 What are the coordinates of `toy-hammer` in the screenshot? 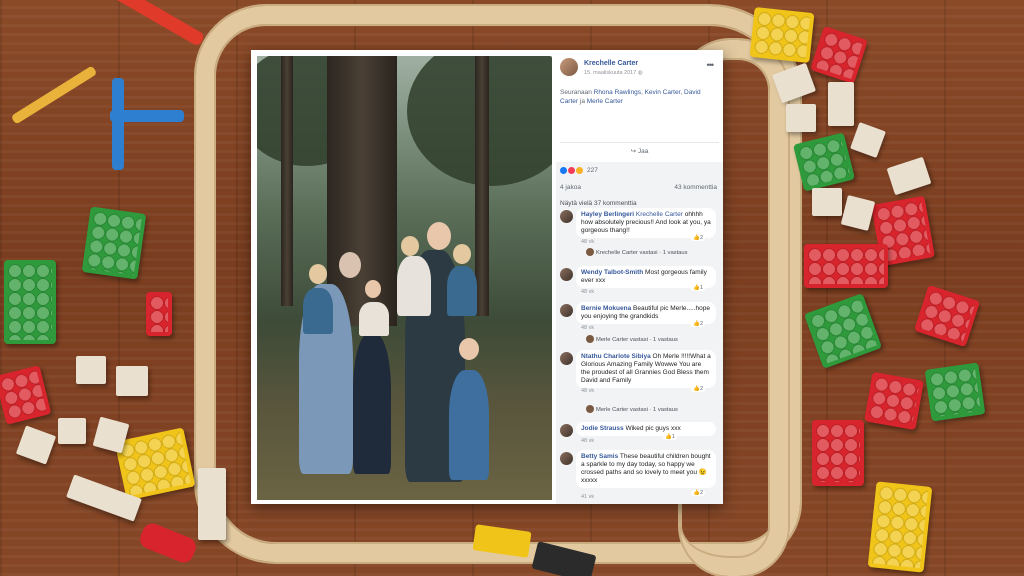 It's located at (150, 24).